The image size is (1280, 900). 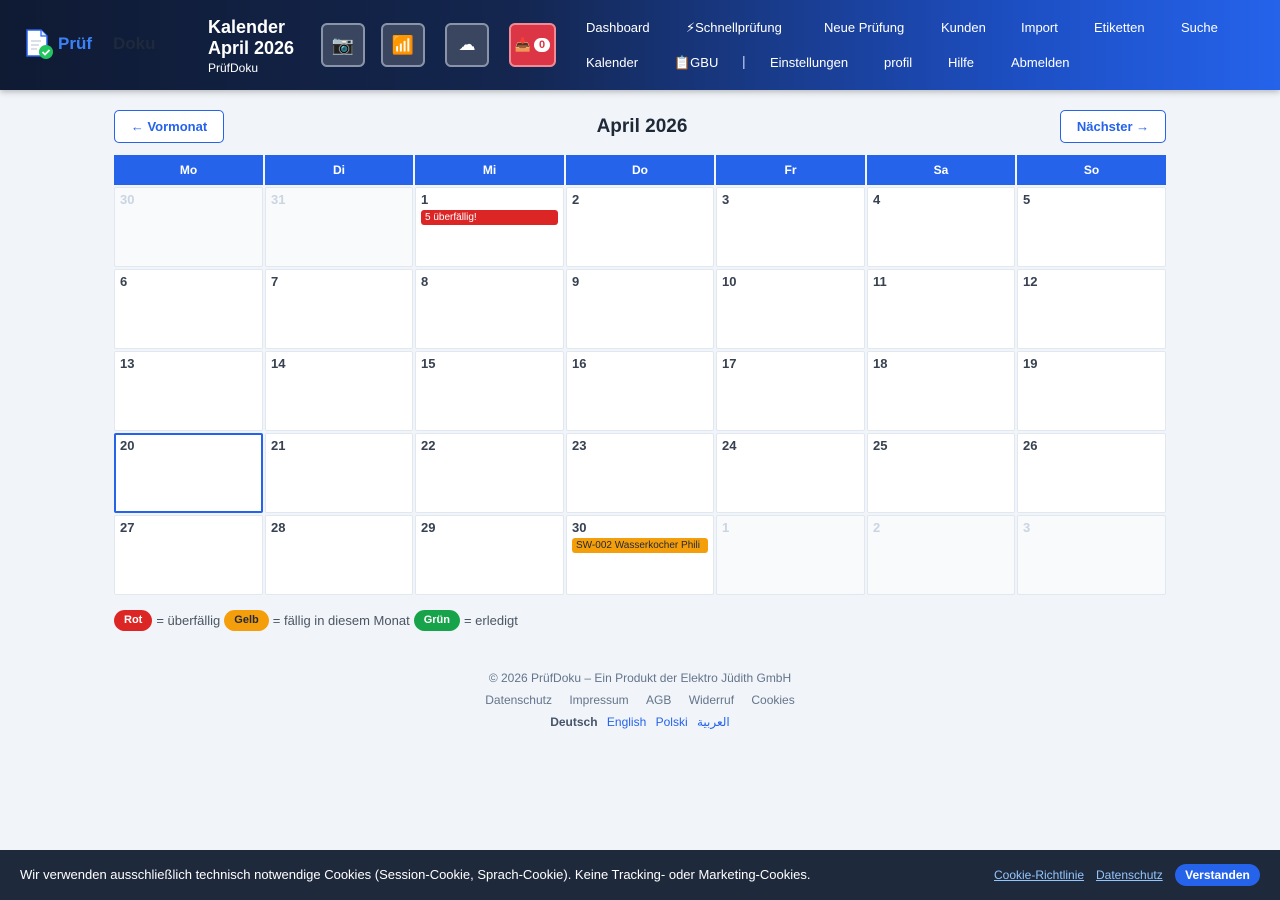 What do you see at coordinates (169, 126) in the screenshot?
I see `previous-month-button: ← Vormonat` at bounding box center [169, 126].